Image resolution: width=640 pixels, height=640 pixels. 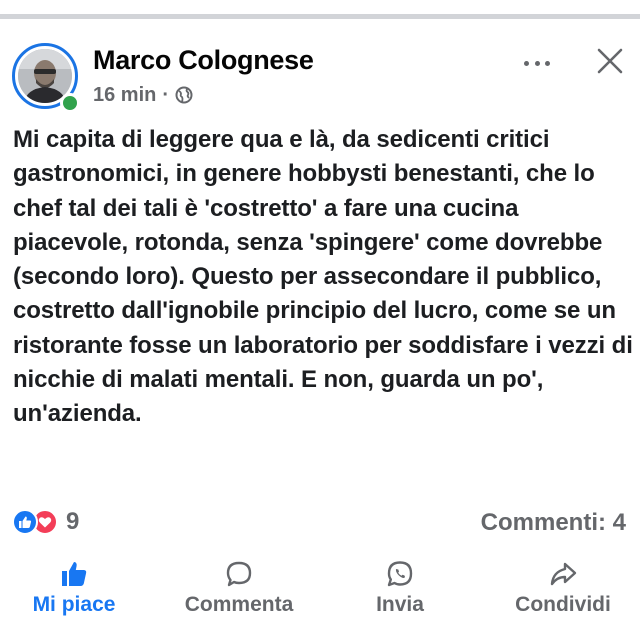 What do you see at coordinates (46, 78) in the screenshot?
I see `avatar` at bounding box center [46, 78].